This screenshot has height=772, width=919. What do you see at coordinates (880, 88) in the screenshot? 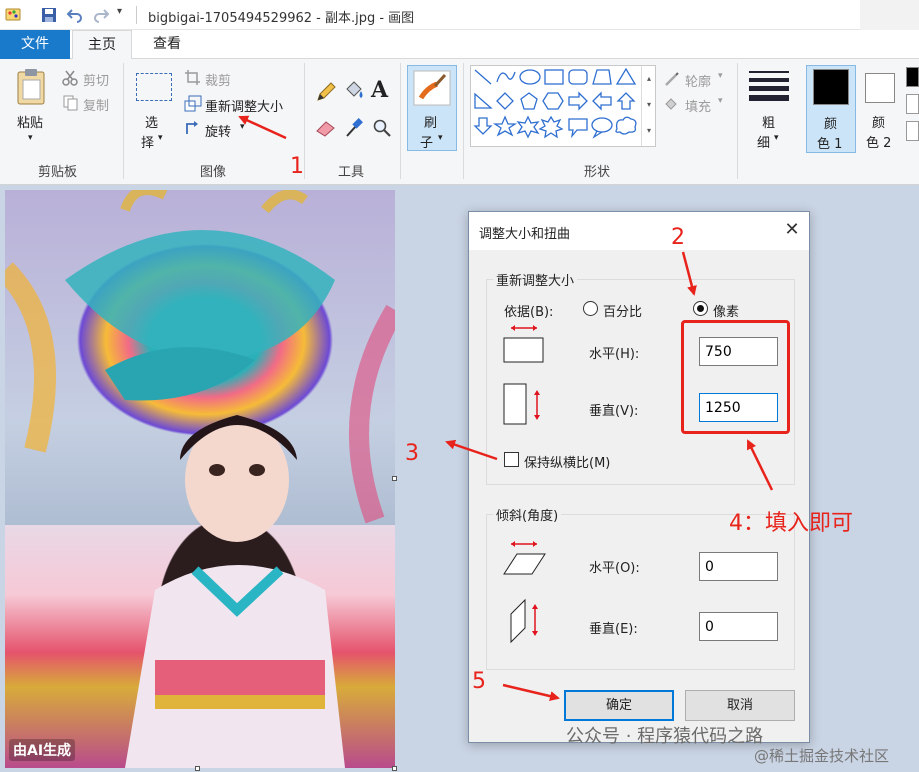
I see `color2-swatch` at bounding box center [880, 88].